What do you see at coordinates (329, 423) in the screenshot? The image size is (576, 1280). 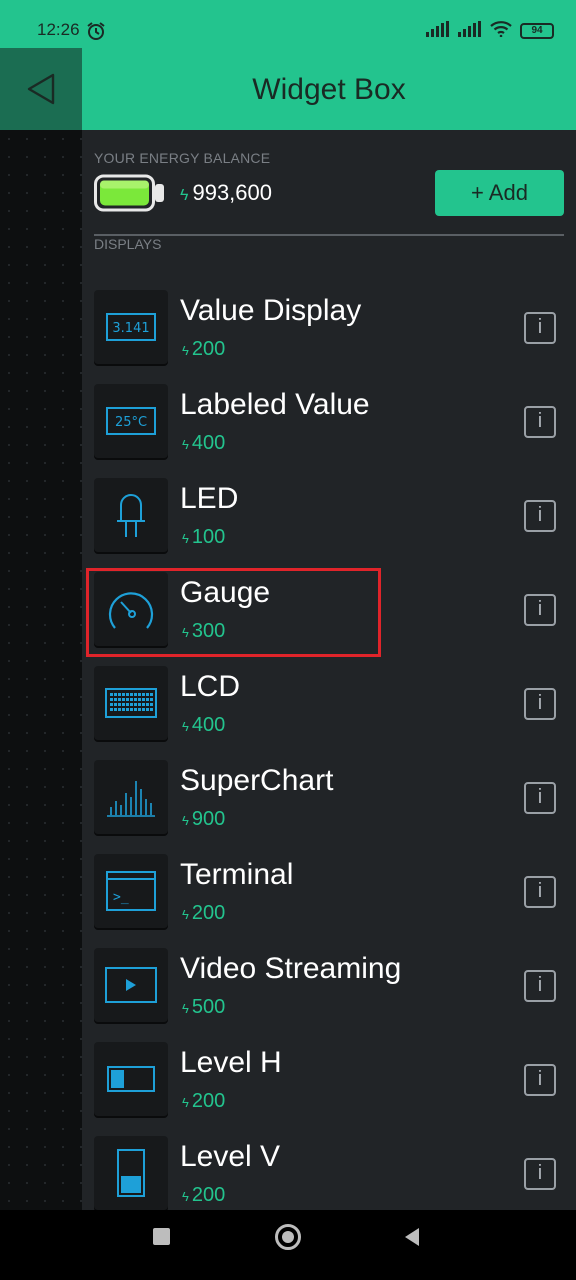 I see `widget-item-labeled-value: 25°C Labeled Value ϟ 400 i` at bounding box center [329, 423].